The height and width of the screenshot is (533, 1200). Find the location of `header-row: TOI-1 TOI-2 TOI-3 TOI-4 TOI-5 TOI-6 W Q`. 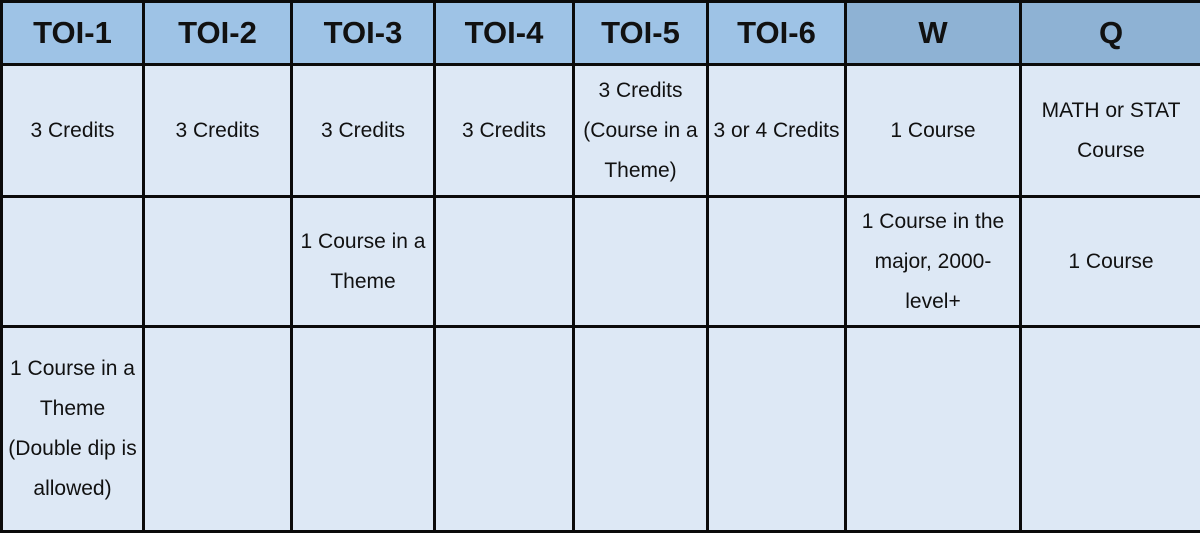

header-row: TOI-1 TOI-2 TOI-3 TOI-4 TOI-5 TOI-6 W Q is located at coordinates (600, 33).